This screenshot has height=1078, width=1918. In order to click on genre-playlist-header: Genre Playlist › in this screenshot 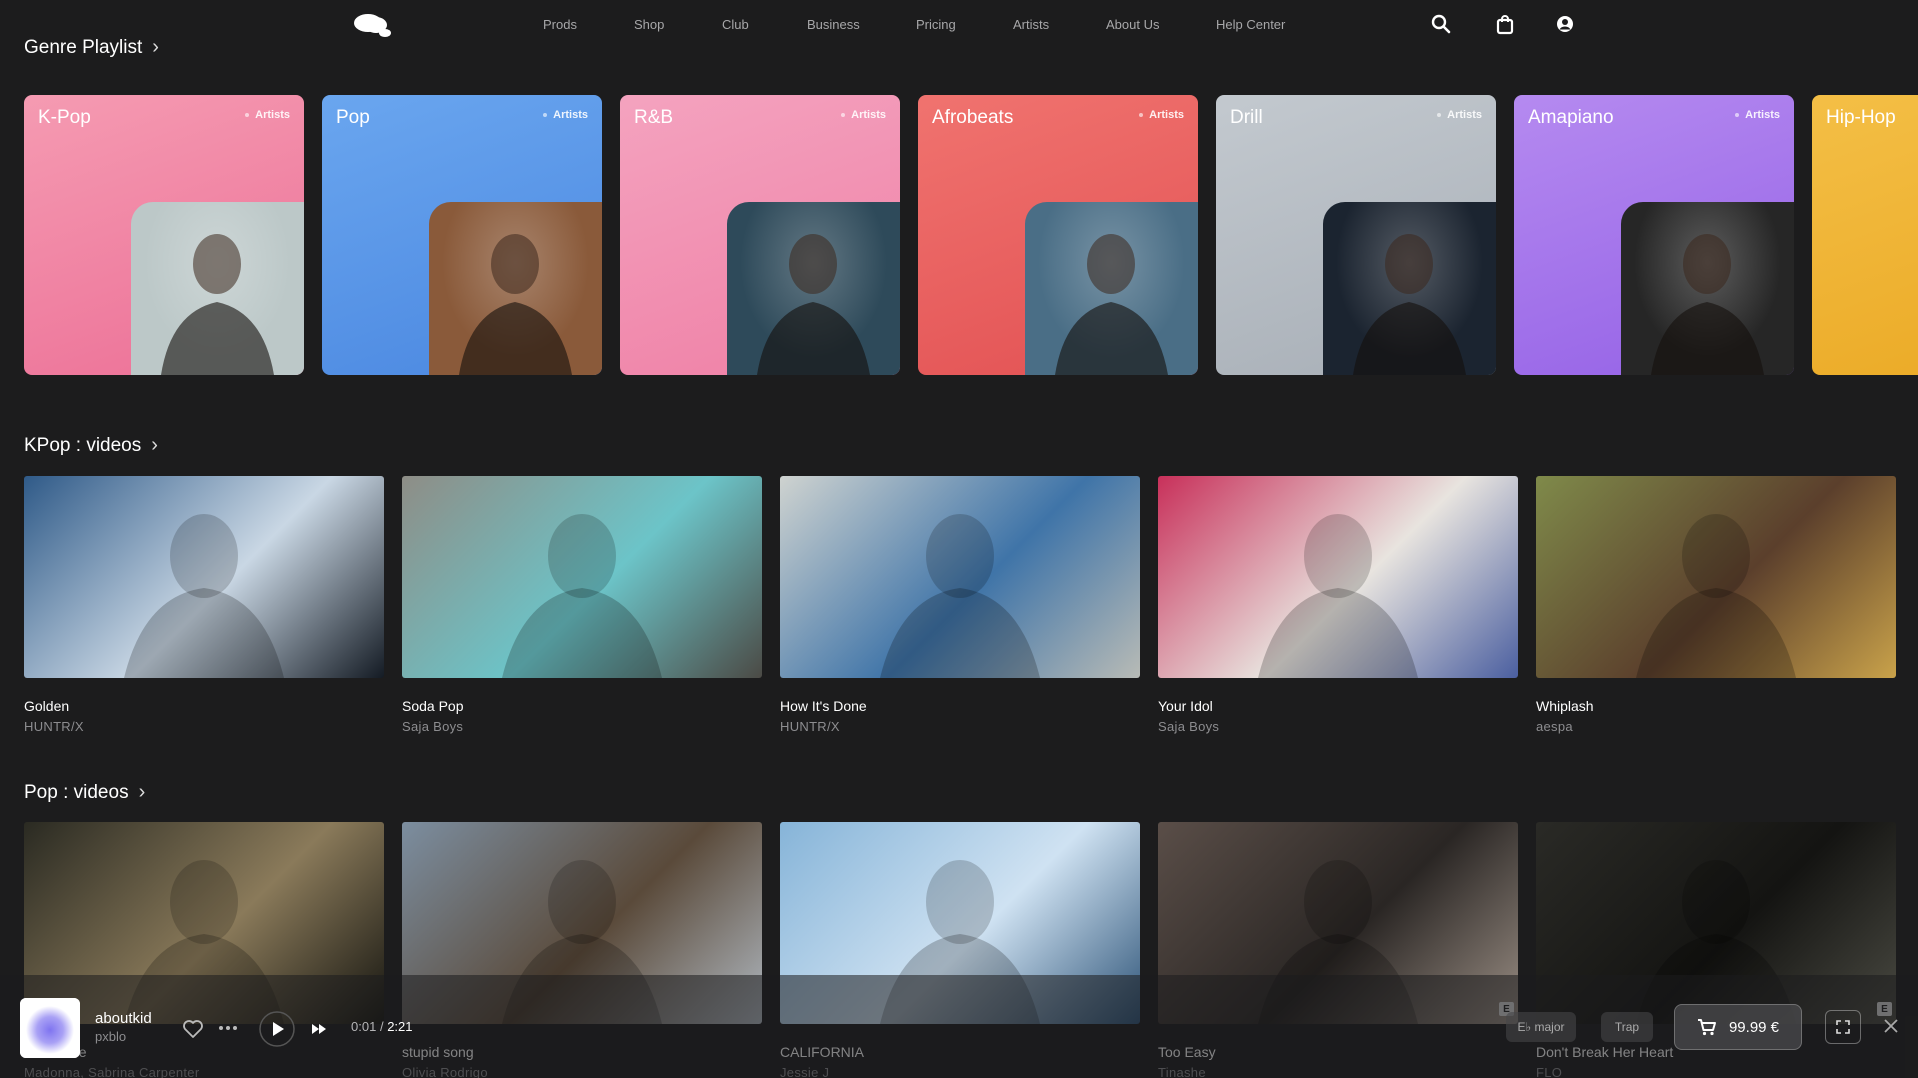, I will do `click(91, 47)`.